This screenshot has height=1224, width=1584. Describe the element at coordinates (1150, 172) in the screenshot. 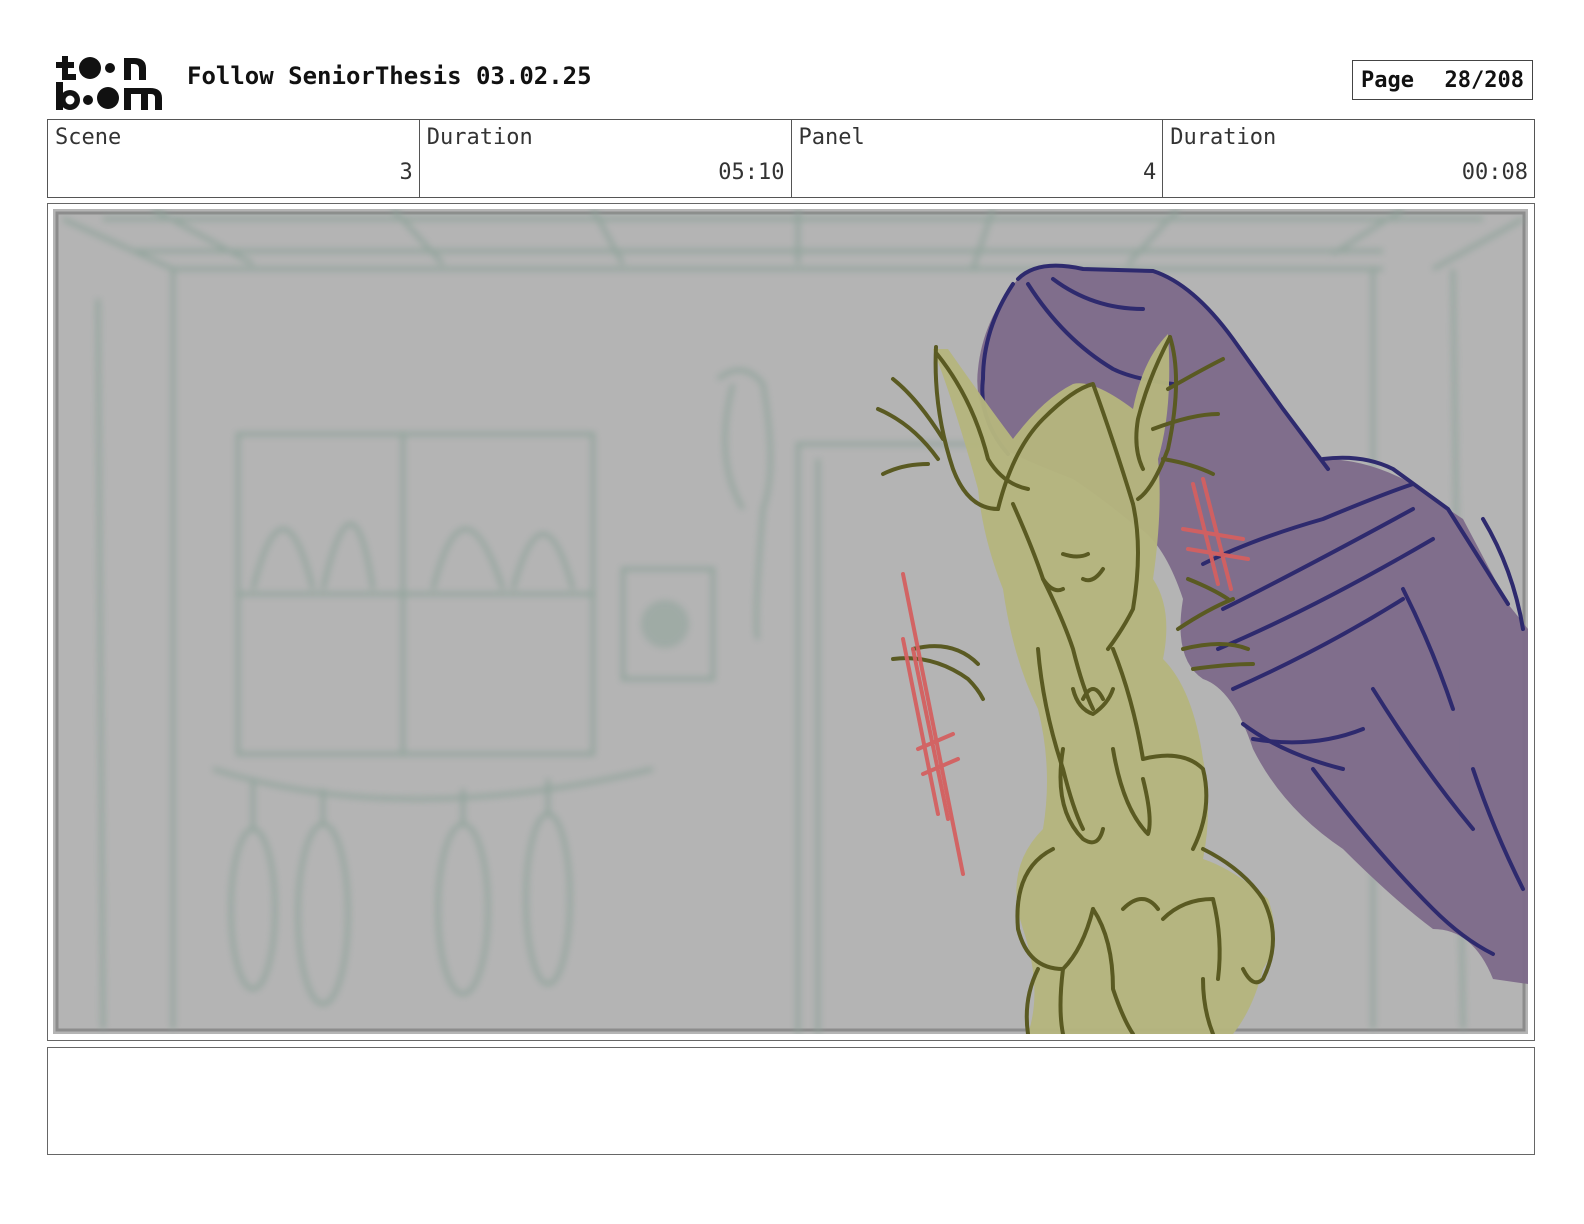

I see `panel-value: 4` at that location.